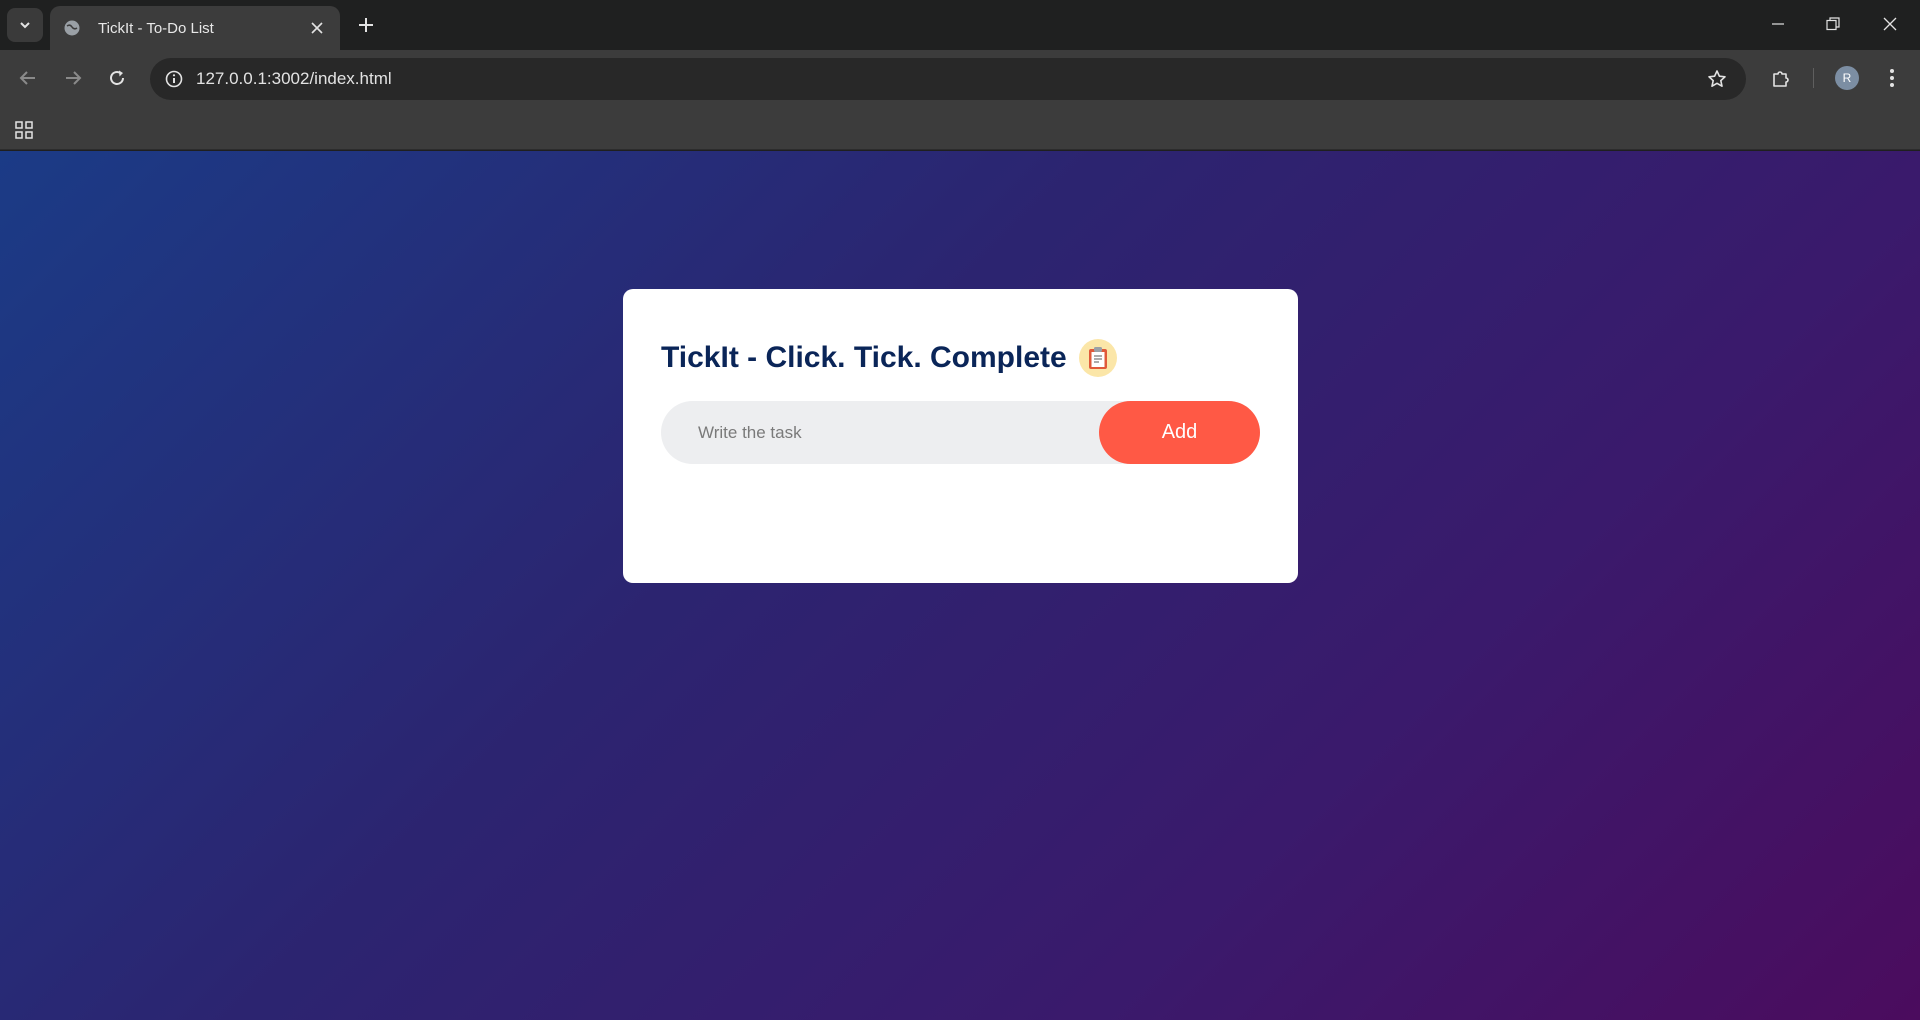  Describe the element at coordinates (960, 25) in the screenshot. I see `tab-strip: TickIt - To-Do List` at that location.